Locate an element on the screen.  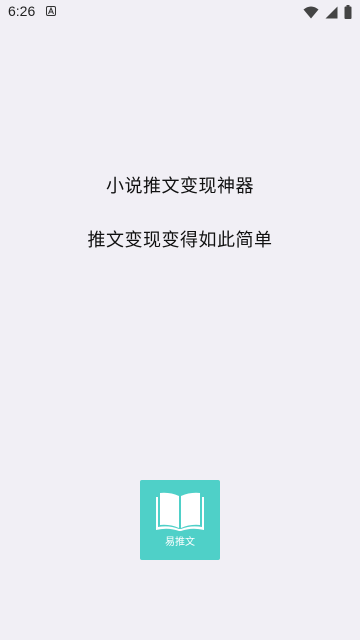
battery-icon is located at coordinates (348, 12).